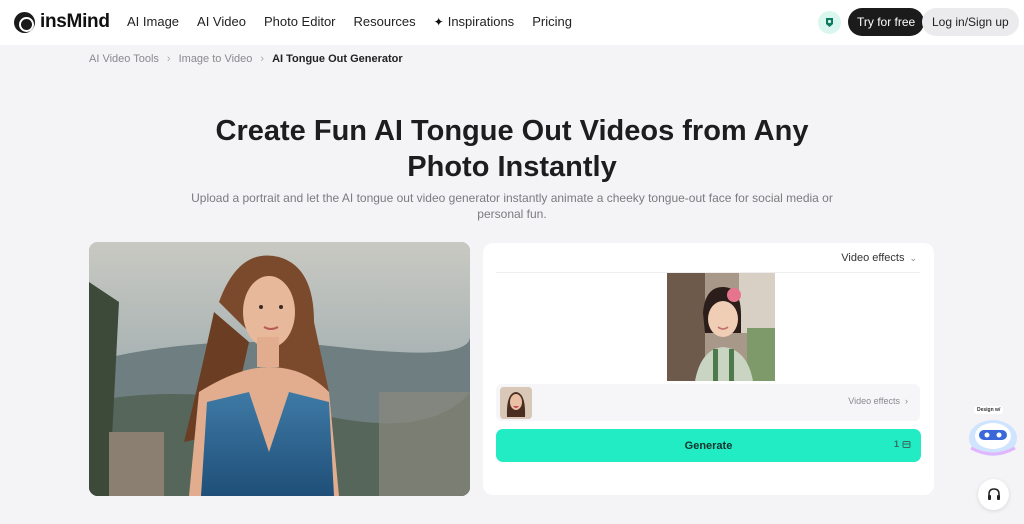 This screenshot has width=1024, height=524. Describe the element at coordinates (552, 21) in the screenshot. I see `nav-pricing: Pricing` at that location.